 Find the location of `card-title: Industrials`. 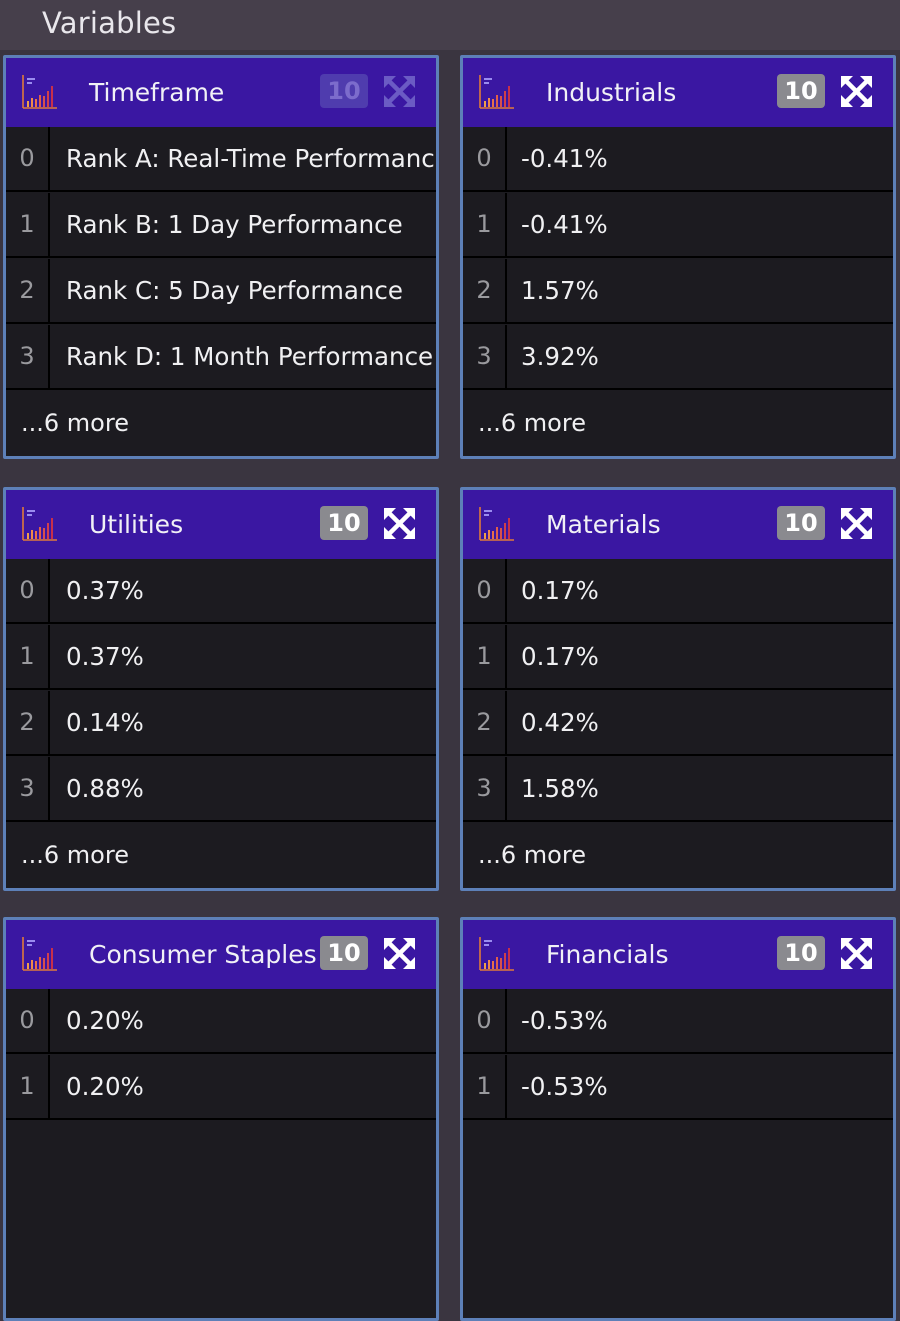

card-title: Industrials is located at coordinates (611, 92).